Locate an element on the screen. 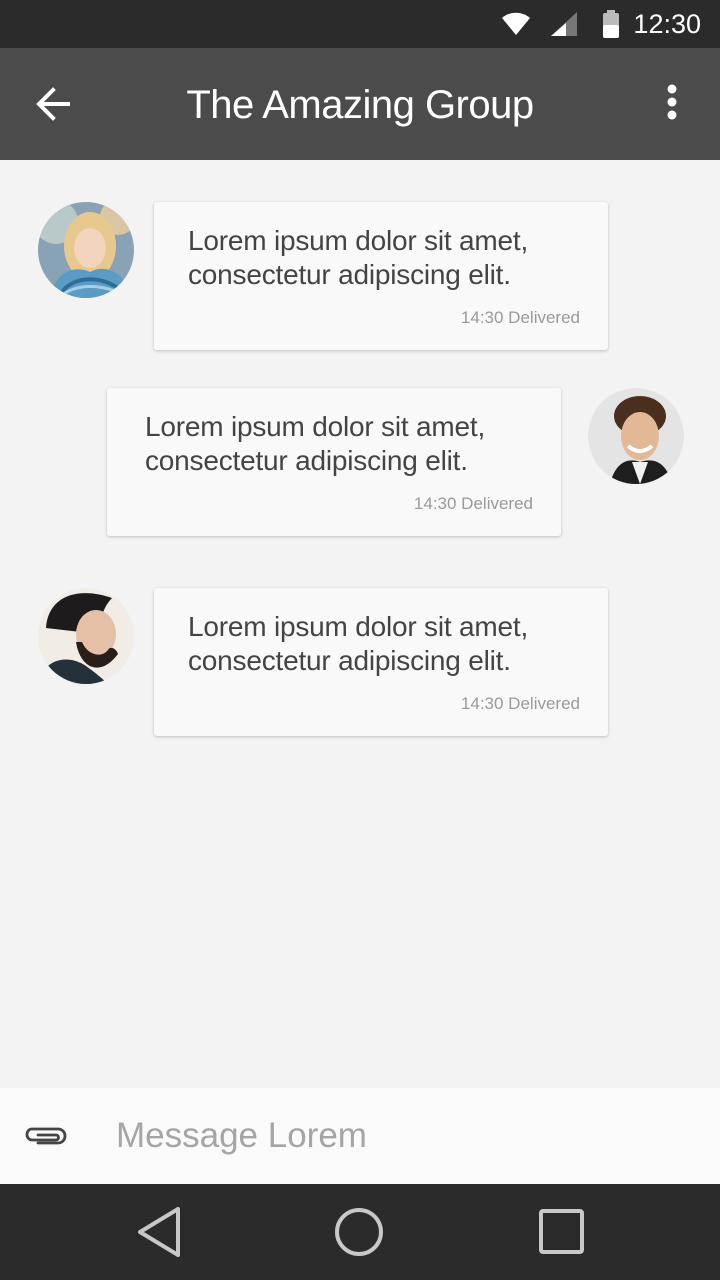 Image resolution: width=720 pixels, height=1280 pixels. home-circle-icon is located at coordinates (359, 1232).